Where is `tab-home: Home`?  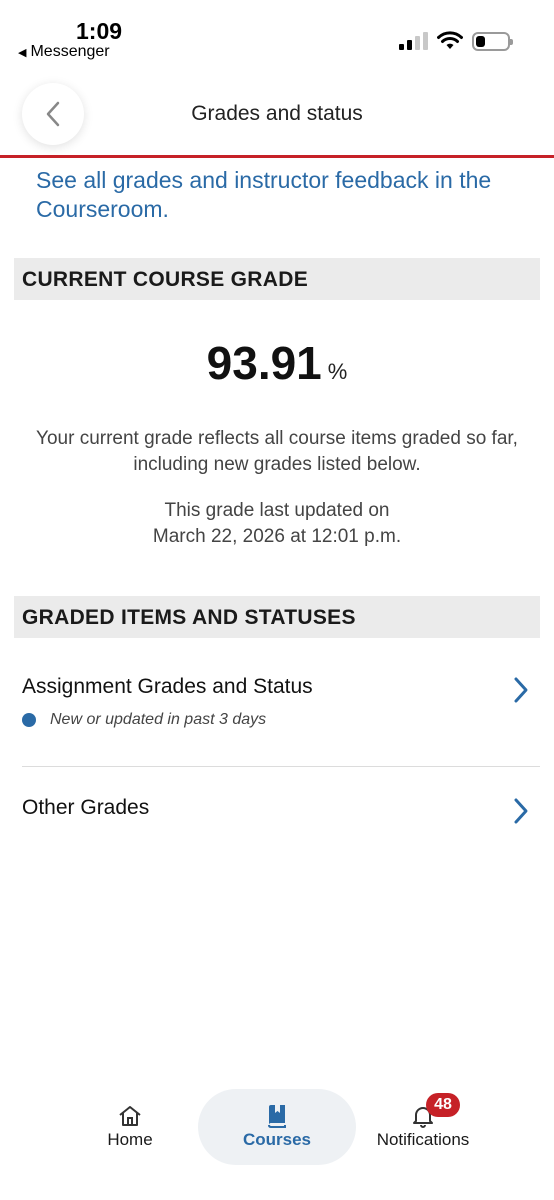
tab-home: Home is located at coordinates (130, 1127).